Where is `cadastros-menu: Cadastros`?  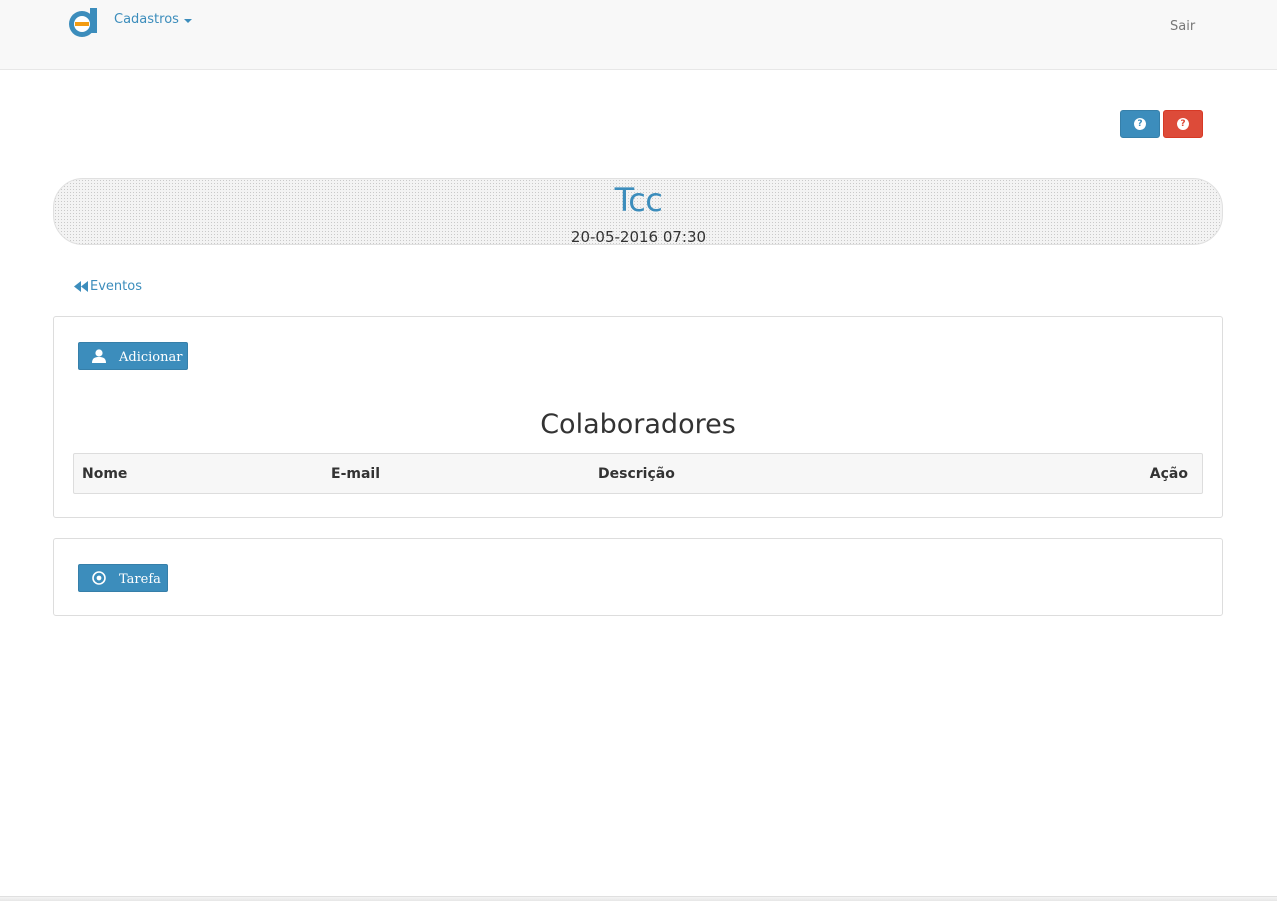 cadastros-menu: Cadastros is located at coordinates (153, 19).